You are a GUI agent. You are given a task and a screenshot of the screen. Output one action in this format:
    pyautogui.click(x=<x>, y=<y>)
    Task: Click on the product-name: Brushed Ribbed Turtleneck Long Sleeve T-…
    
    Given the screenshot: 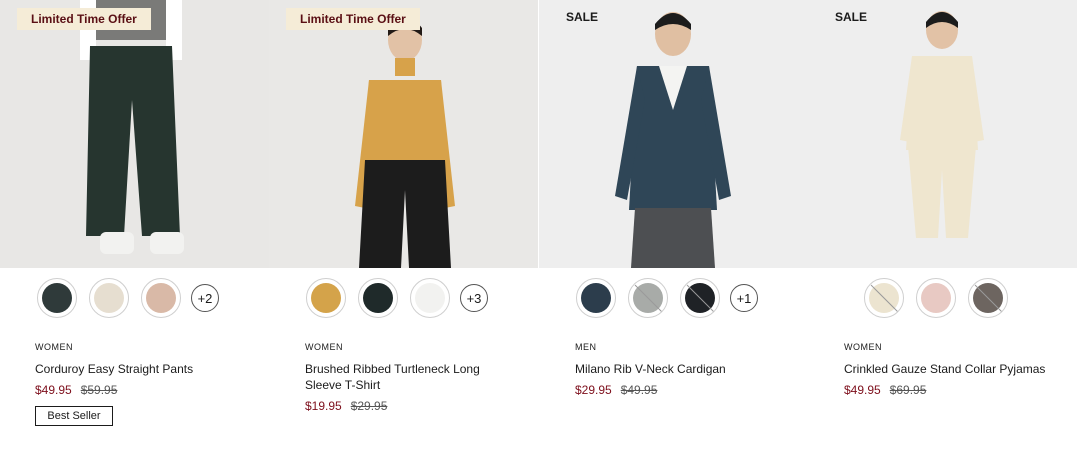 What is the action you would take?
    pyautogui.click(x=405, y=377)
    